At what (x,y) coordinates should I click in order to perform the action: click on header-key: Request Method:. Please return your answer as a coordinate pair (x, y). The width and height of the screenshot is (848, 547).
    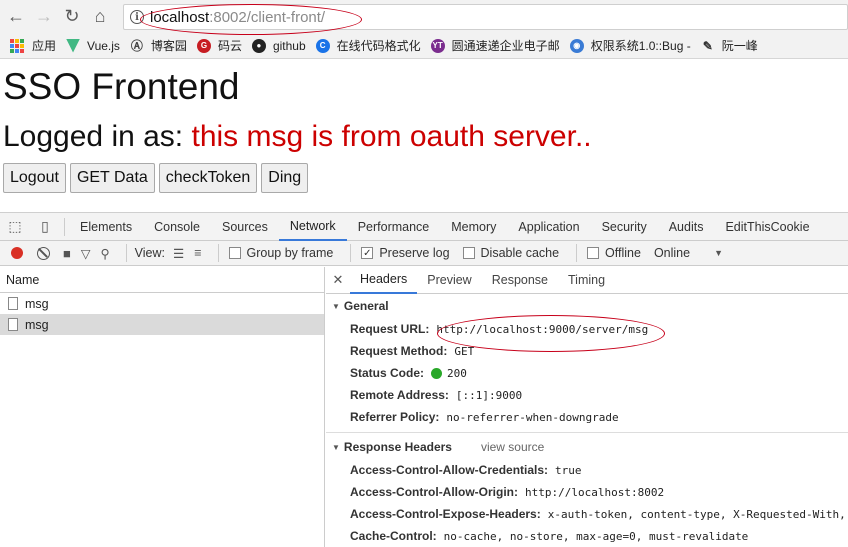
    Looking at the image, I should click on (399, 351).